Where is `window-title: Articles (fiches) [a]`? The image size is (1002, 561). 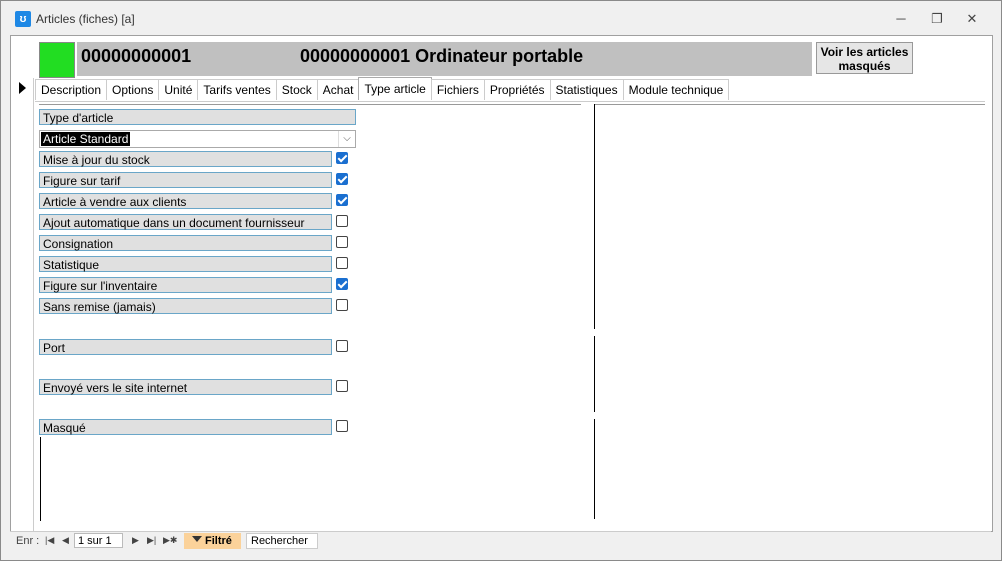
window-title: Articles (fiches) [a] is located at coordinates (85, 19).